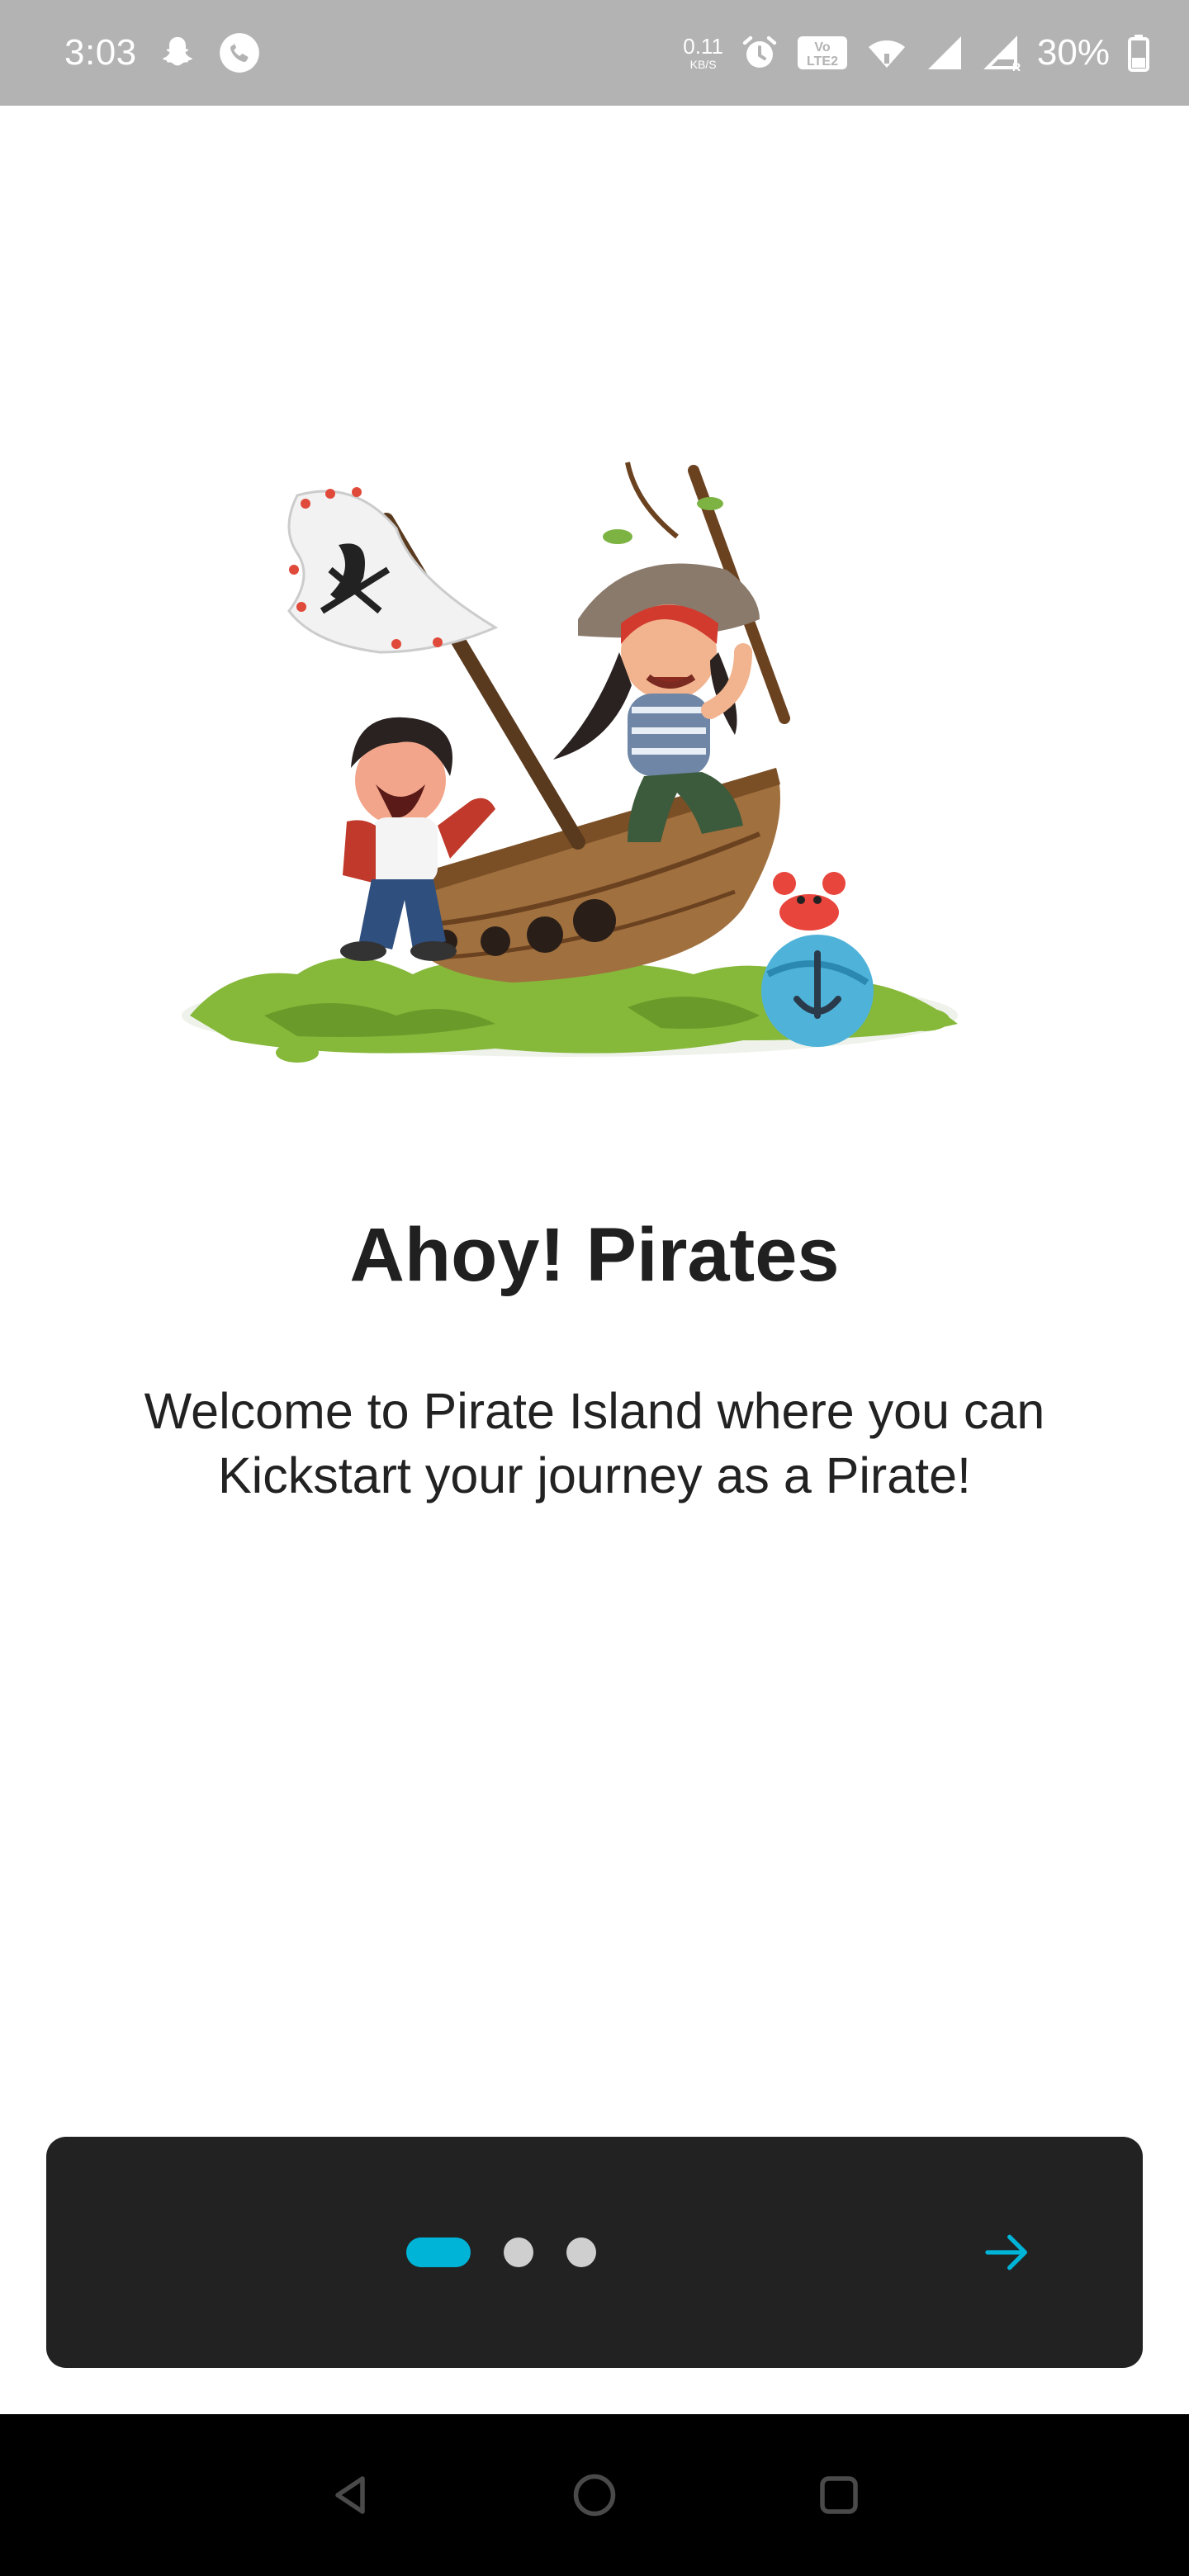 Image resolution: width=1189 pixels, height=2576 pixels. I want to click on svg-text: R, so click(1016, 66).